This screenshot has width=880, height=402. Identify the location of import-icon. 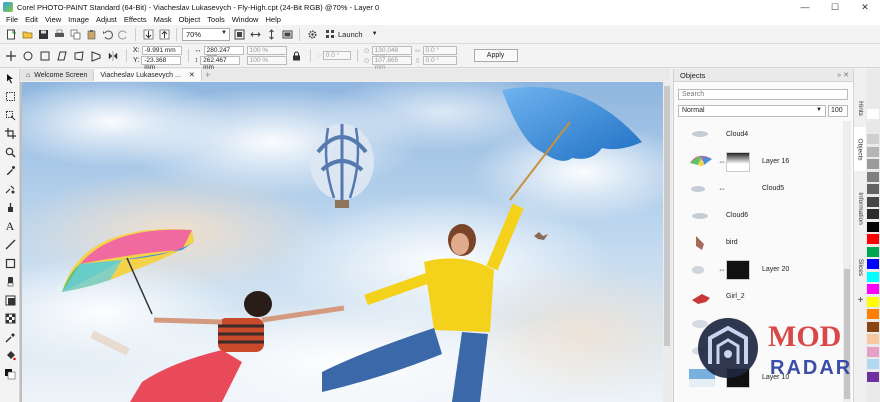
(148, 34).